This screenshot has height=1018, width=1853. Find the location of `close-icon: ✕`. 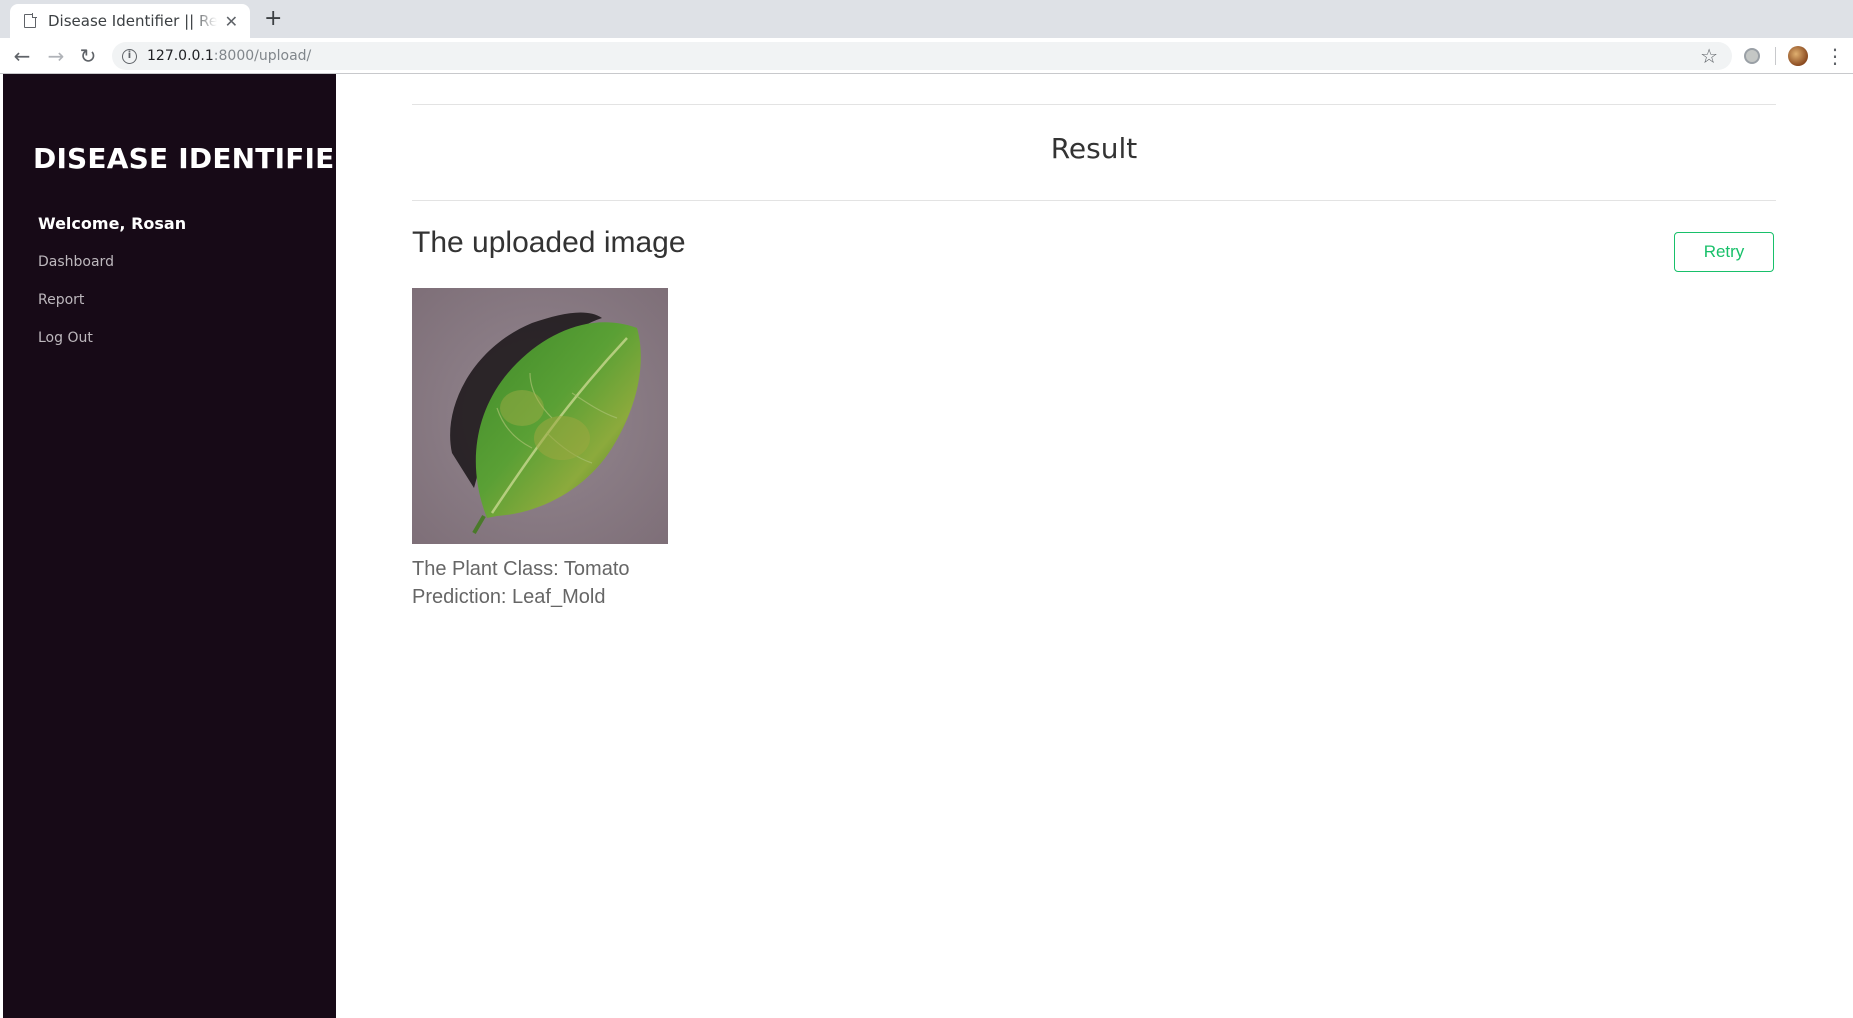

close-icon: ✕ is located at coordinates (231, 21).